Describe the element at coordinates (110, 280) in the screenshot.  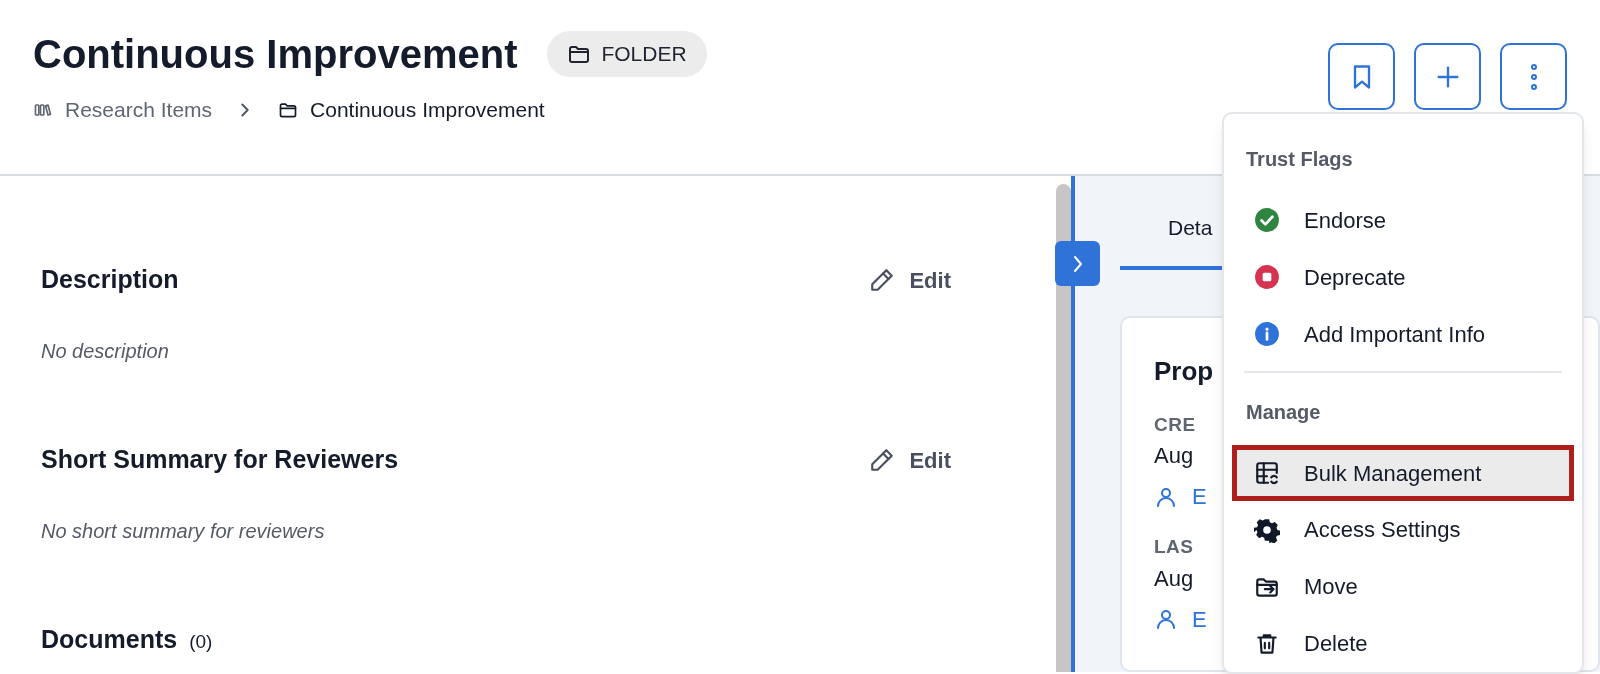
I see `section-heading: Description` at that location.